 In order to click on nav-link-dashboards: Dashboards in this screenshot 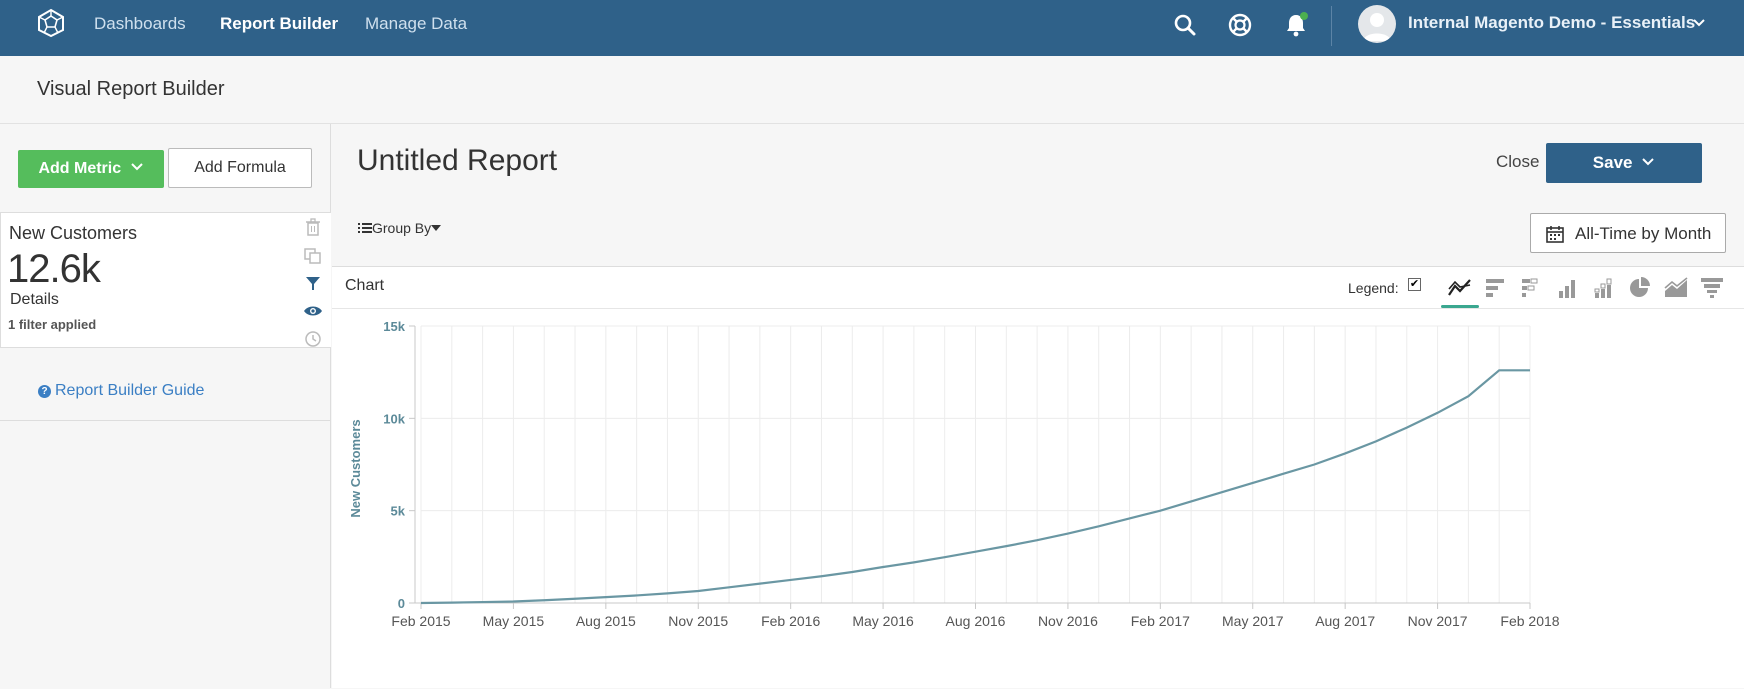, I will do `click(140, 24)`.